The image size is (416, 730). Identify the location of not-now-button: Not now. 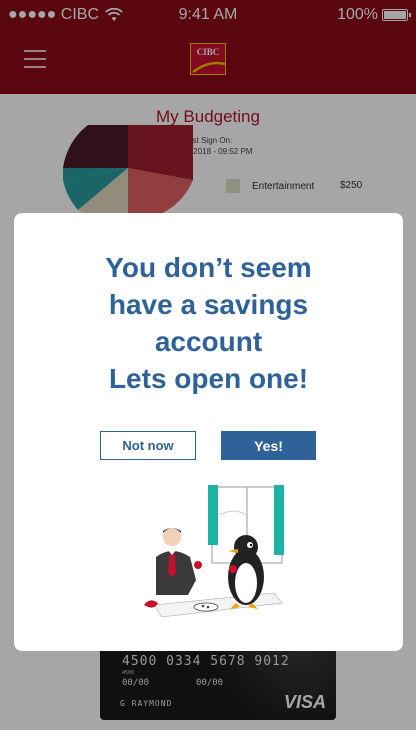
(148, 445).